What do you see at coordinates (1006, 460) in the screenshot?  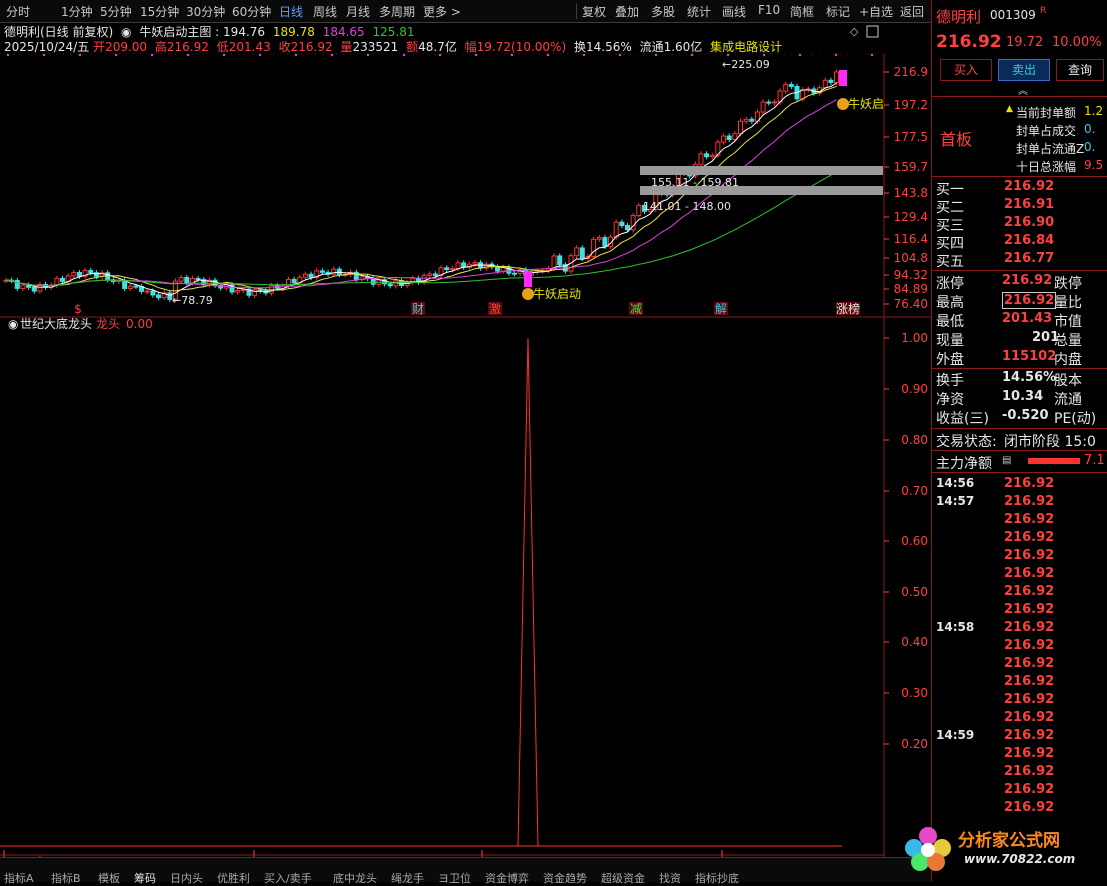 I see `list-icon: ▤` at bounding box center [1006, 460].